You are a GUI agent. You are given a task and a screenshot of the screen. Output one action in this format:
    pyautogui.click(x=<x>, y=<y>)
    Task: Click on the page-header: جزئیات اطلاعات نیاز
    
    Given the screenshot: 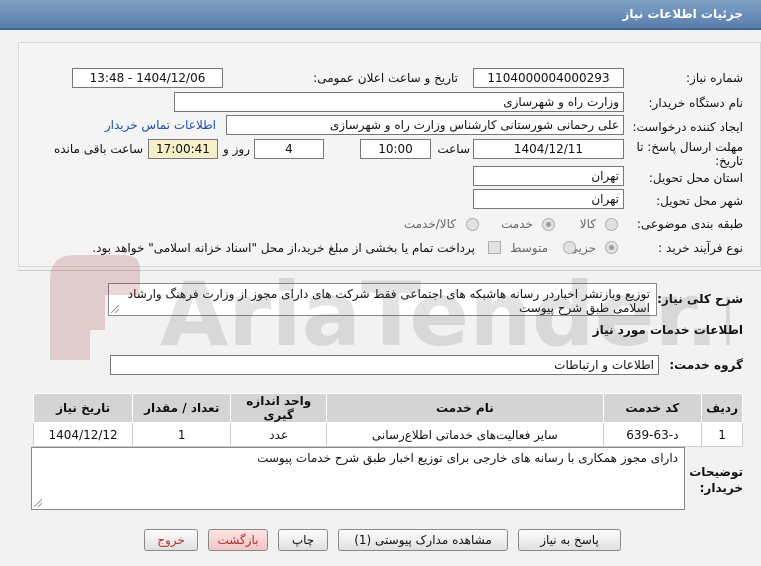 What is the action you would take?
    pyautogui.click(x=380, y=15)
    